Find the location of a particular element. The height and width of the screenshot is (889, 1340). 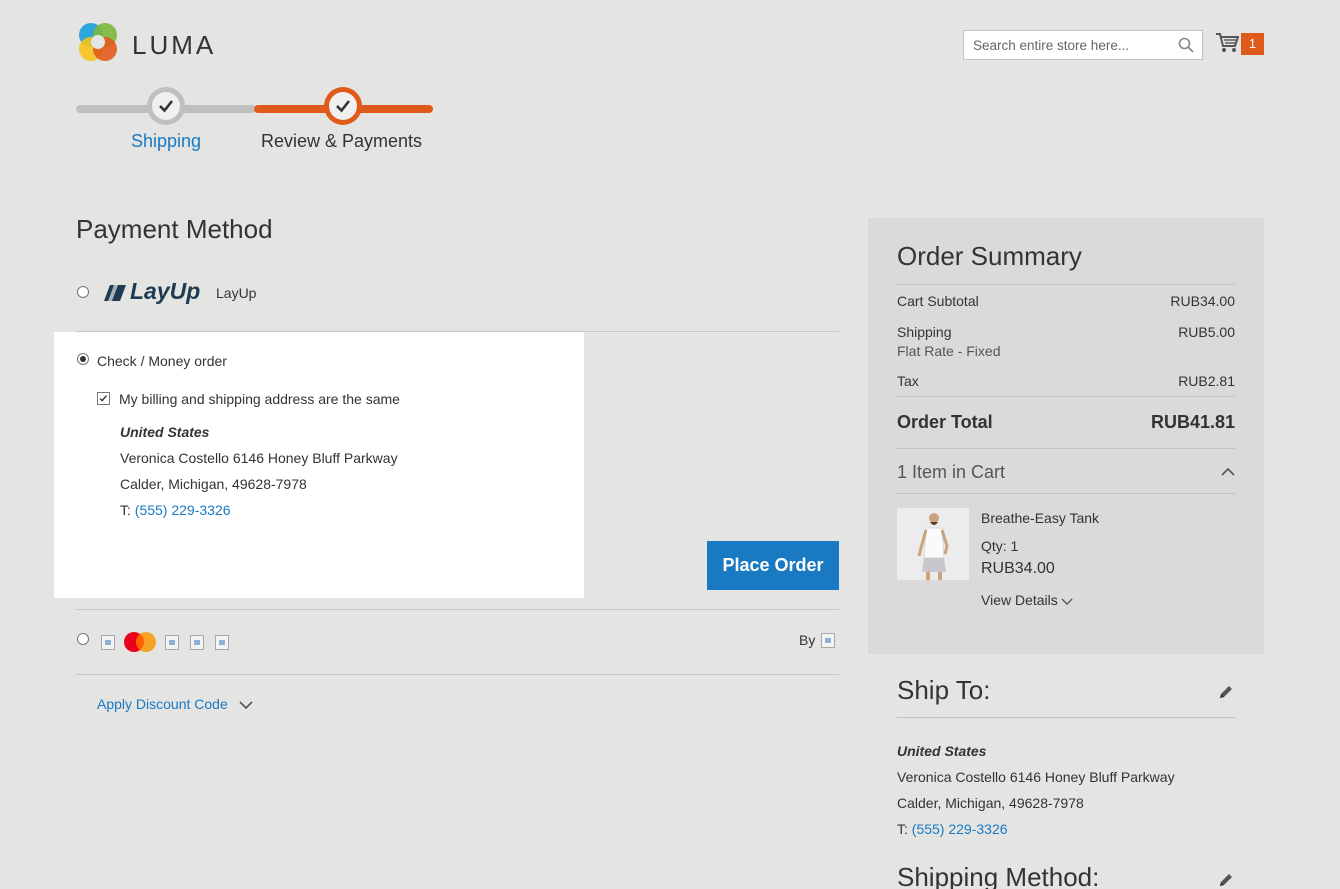

search-icon is located at coordinates (1186, 45).